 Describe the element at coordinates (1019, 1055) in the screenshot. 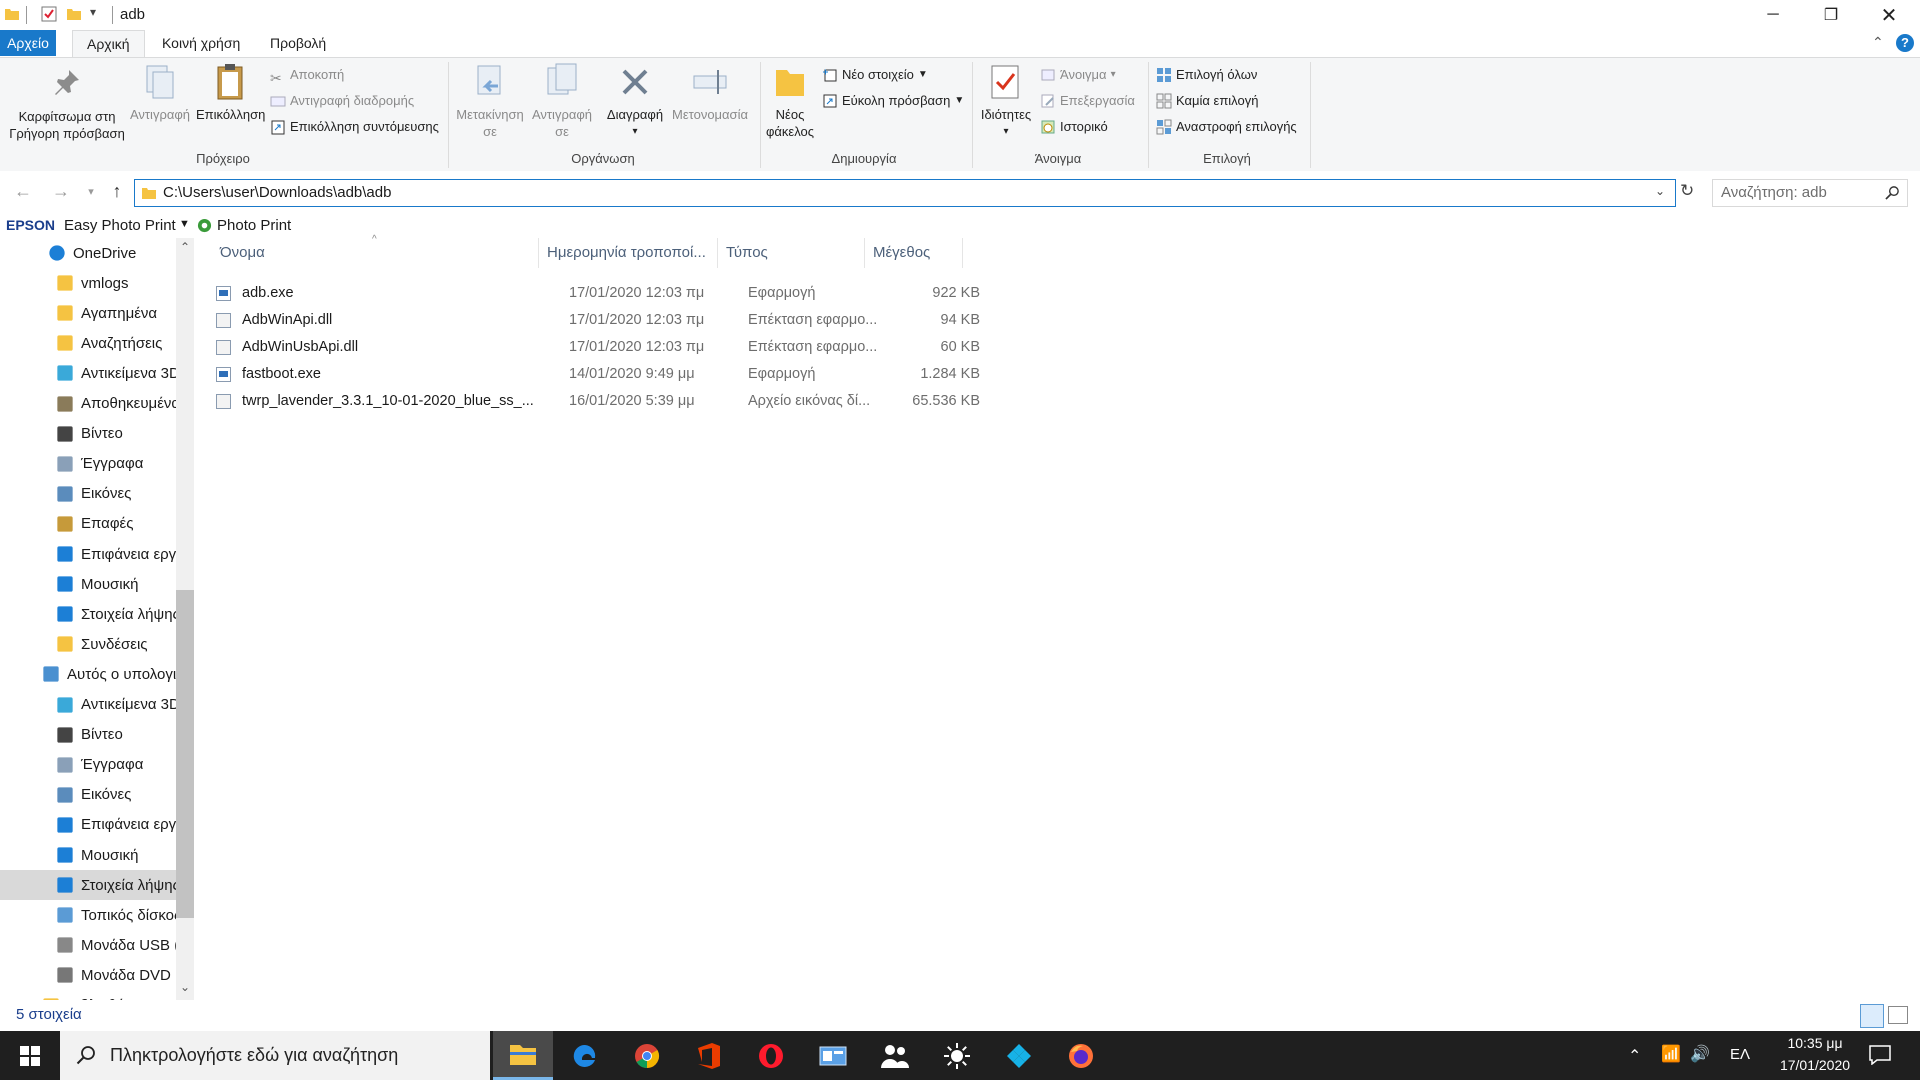

I see `kodi-taskbar-button` at that location.